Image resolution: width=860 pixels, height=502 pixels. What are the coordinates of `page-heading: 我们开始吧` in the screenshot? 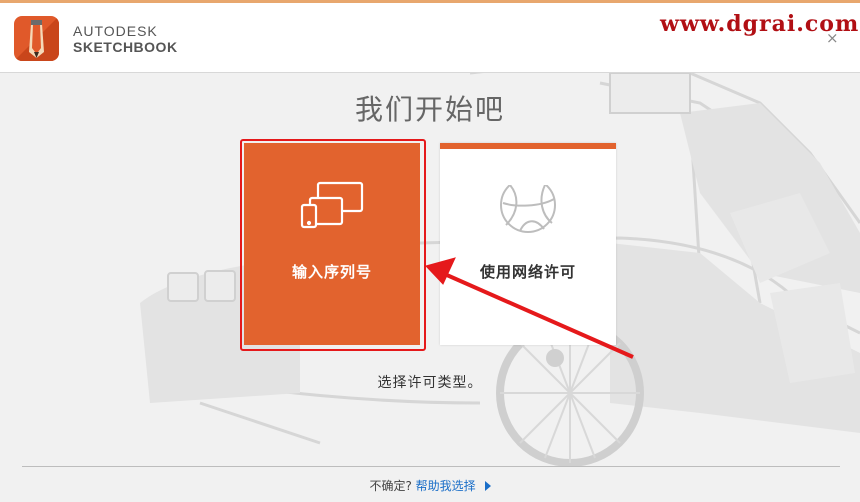 It's located at (429, 109).